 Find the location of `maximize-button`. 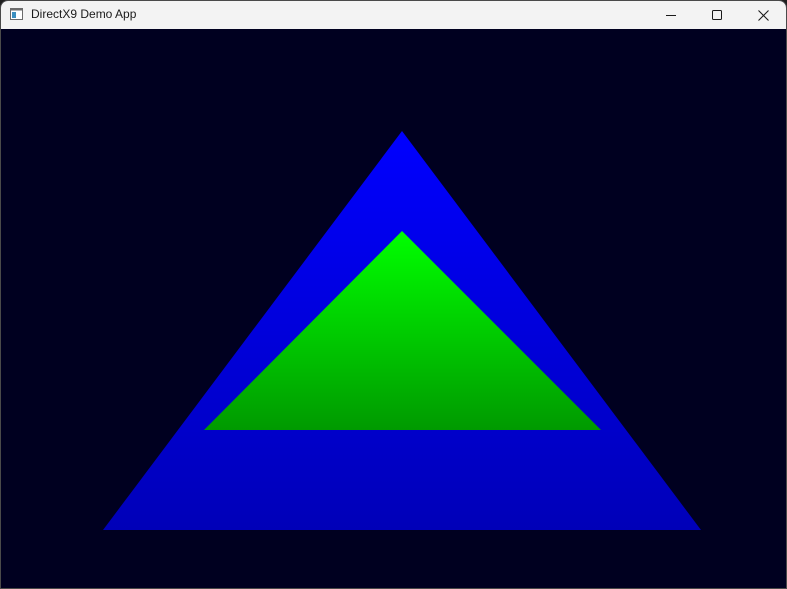

maximize-button is located at coordinates (717, 15).